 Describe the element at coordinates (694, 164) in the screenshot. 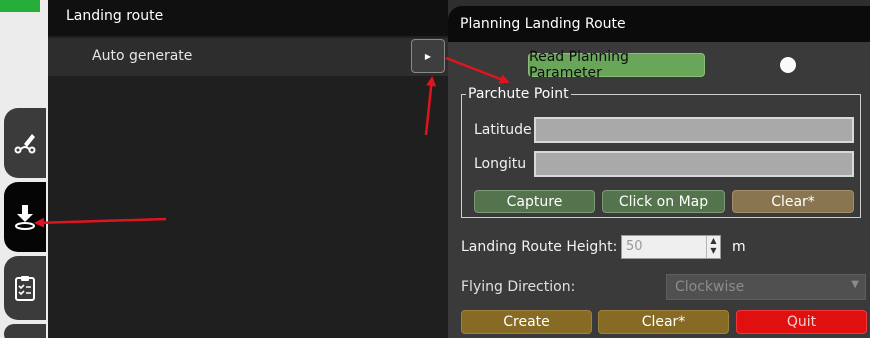

I see `longitude-input` at that location.